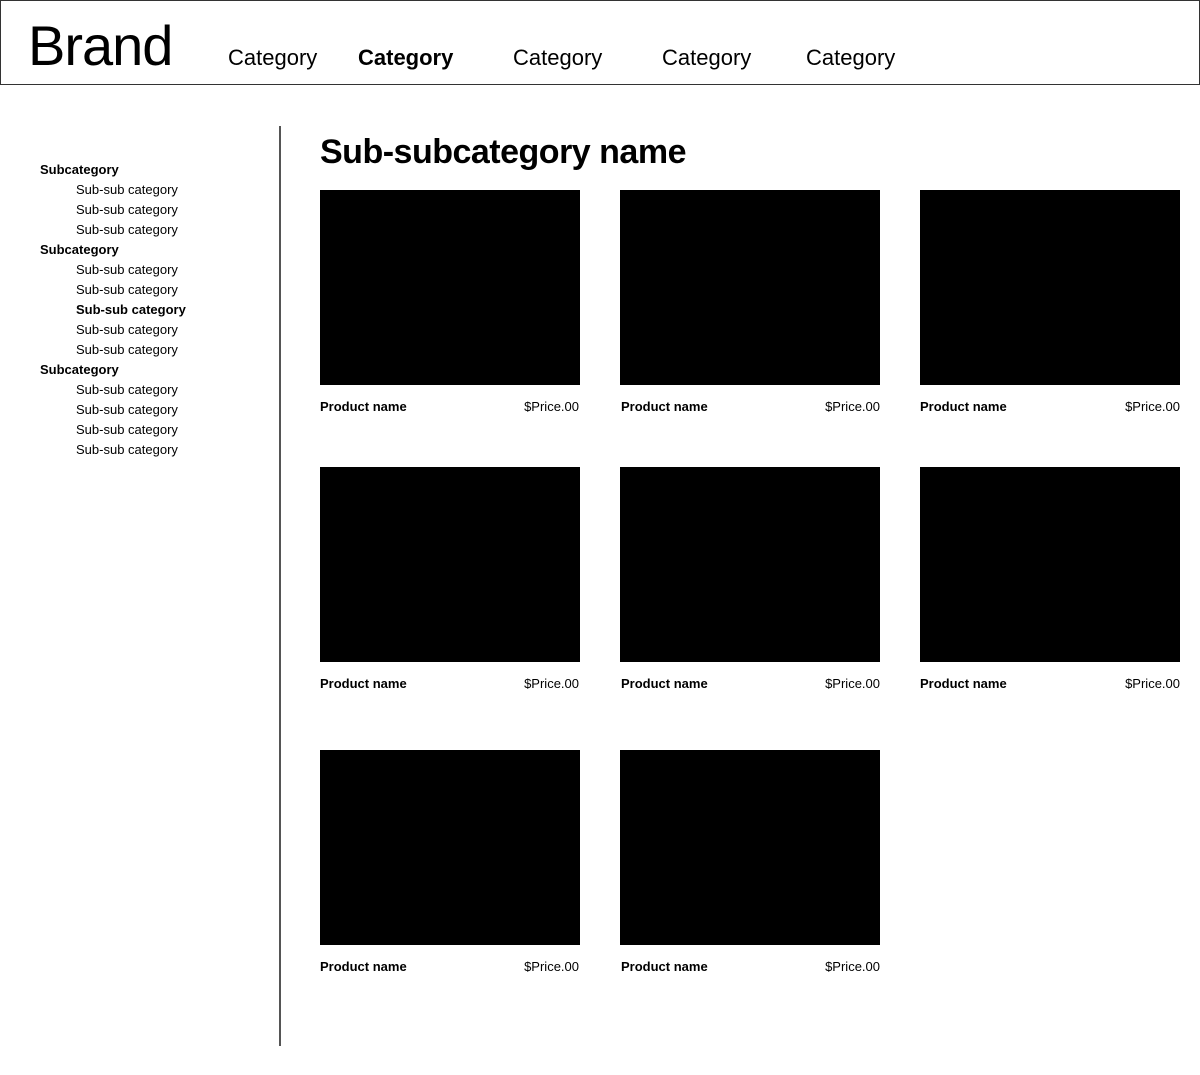 The width and height of the screenshot is (1200, 1075). I want to click on nav-category-3: Category, so click(557, 58).